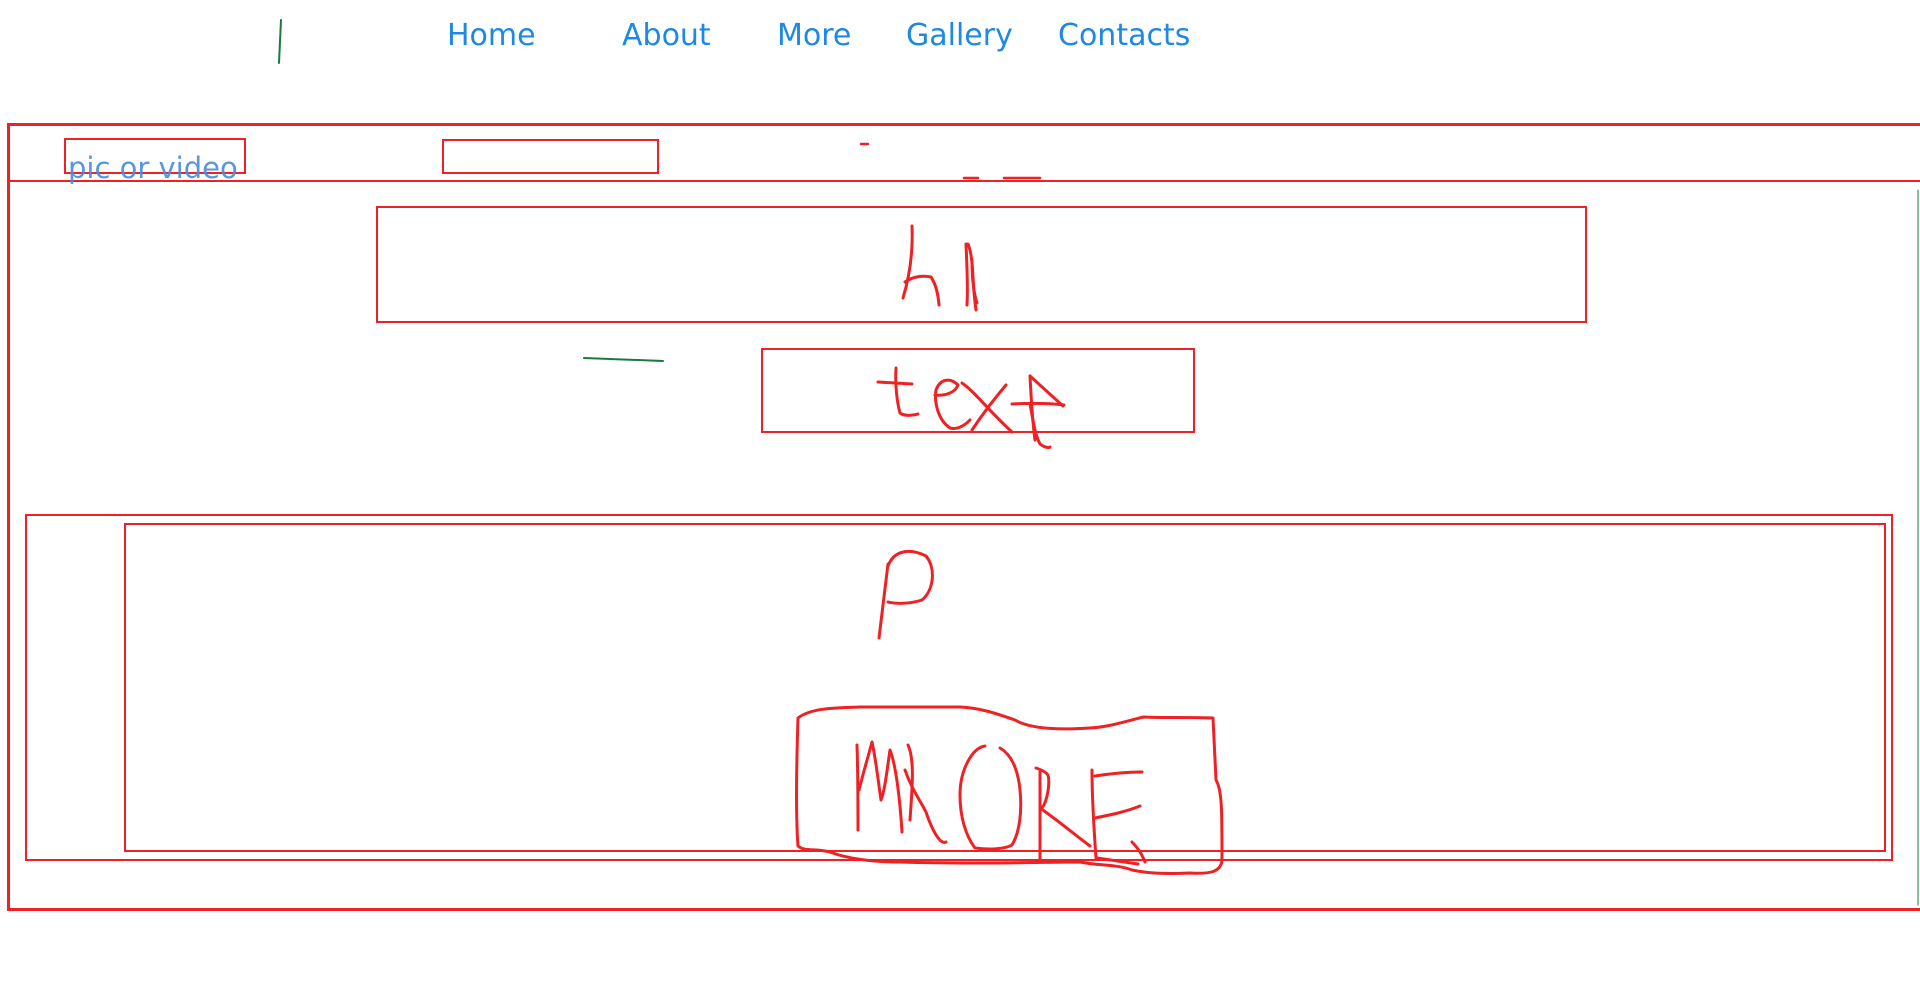 This screenshot has height=991, width=1920. I want to click on header-small-box, so click(550, 156).